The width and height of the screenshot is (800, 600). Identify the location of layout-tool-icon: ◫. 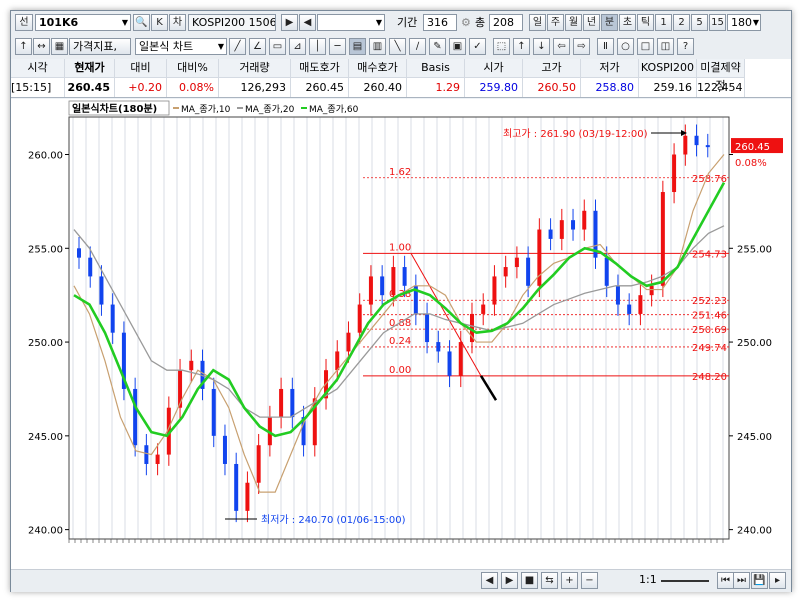
(665, 46).